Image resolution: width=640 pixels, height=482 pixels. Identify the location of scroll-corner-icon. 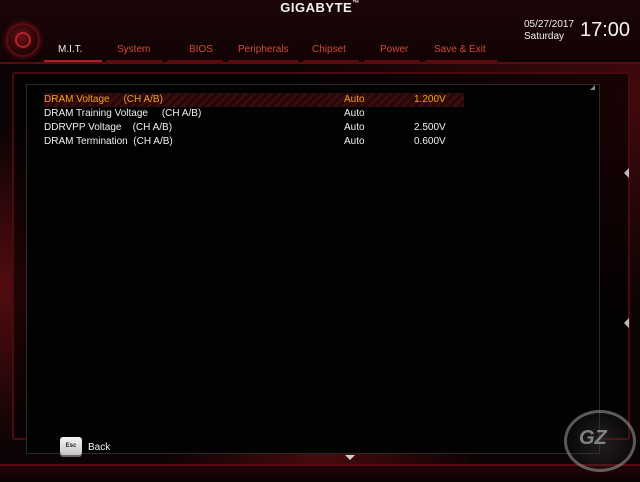
(592, 87).